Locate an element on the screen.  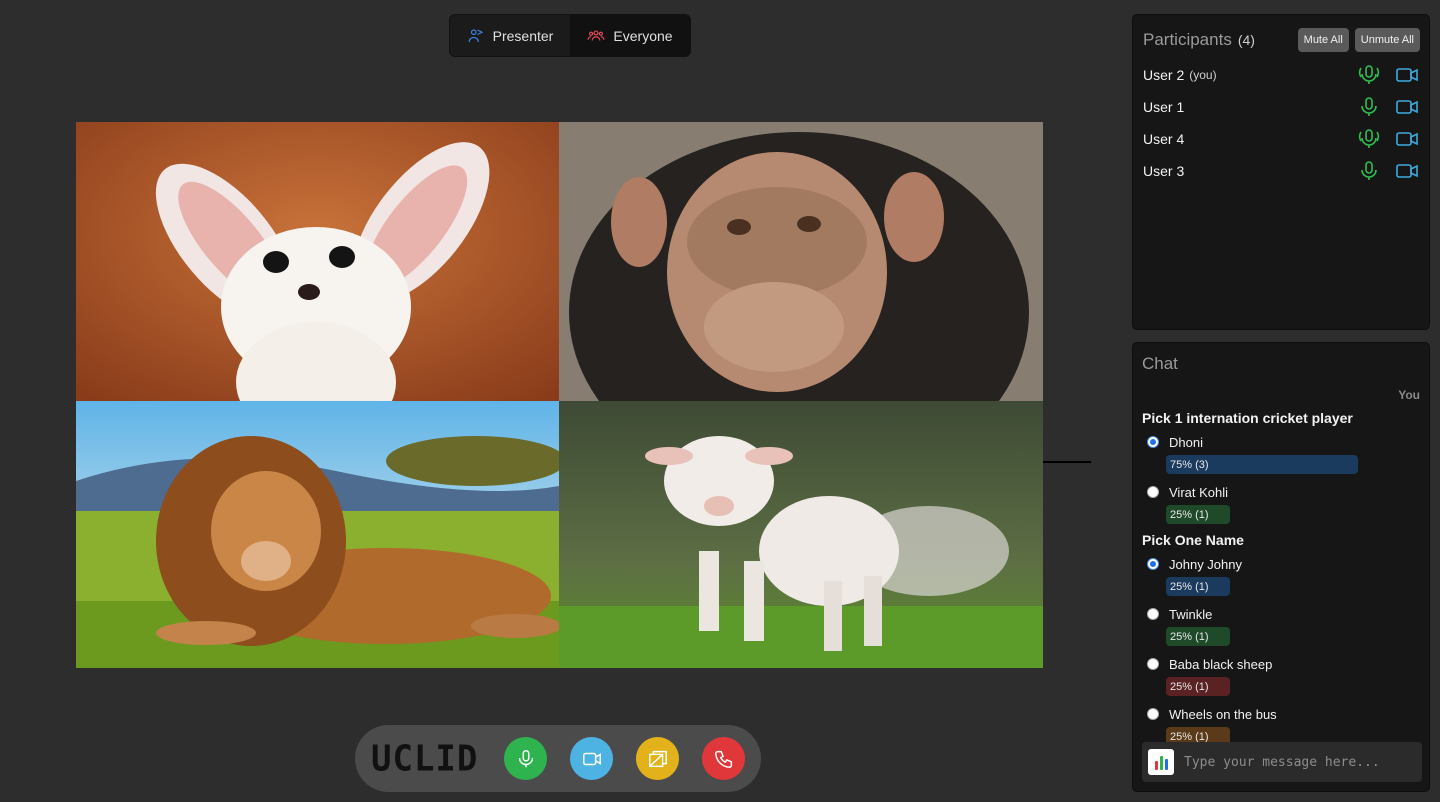
everyone-view-button: Everyone is located at coordinates (630, 35).